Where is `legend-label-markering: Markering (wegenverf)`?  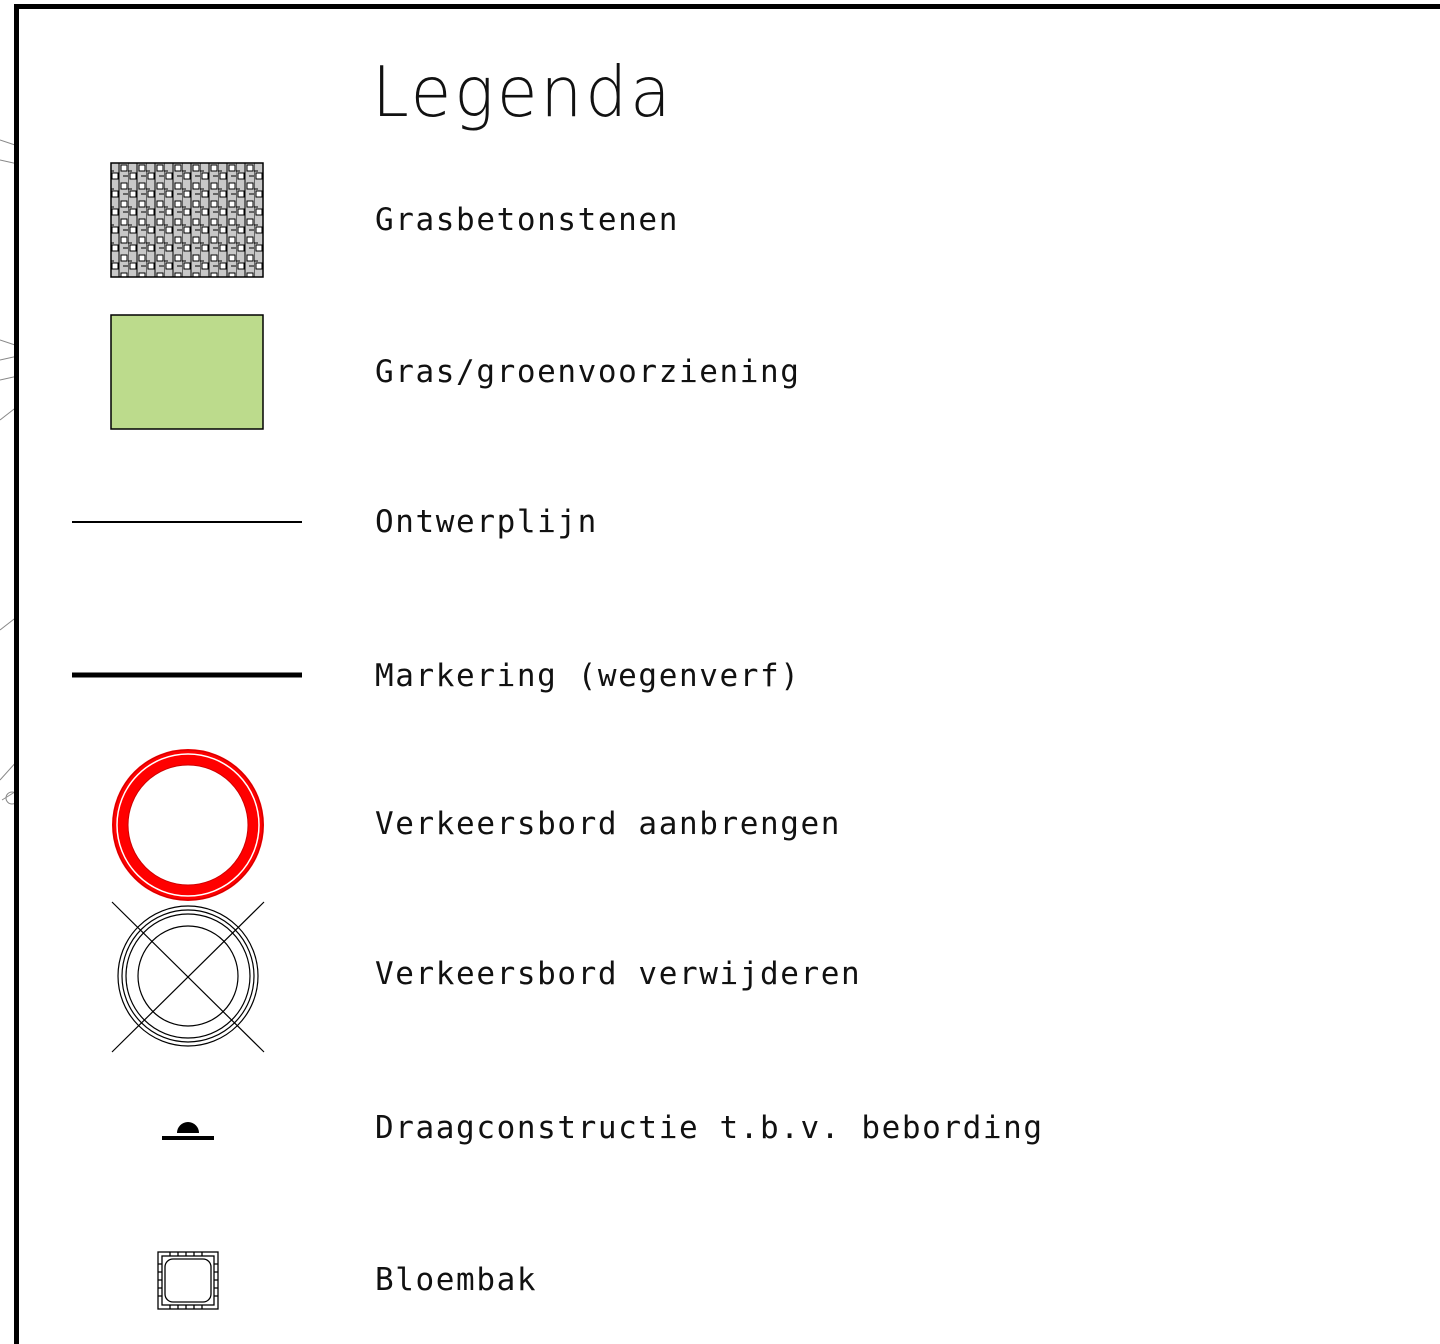 legend-label-markering: Markering (wegenverf) is located at coordinates (588, 676).